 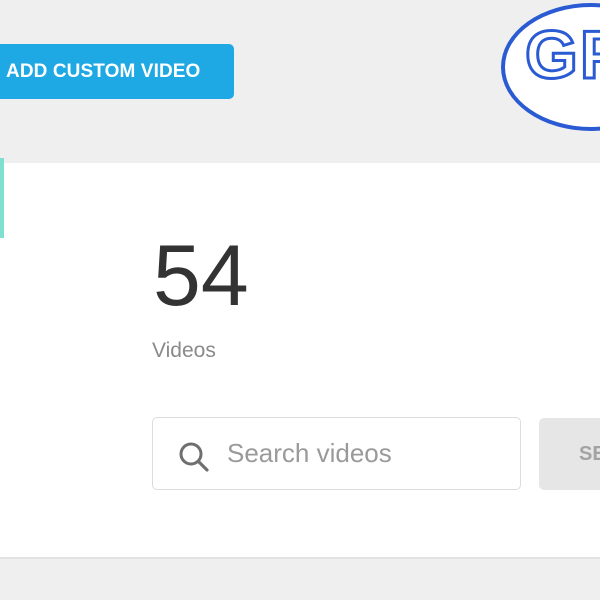 I want to click on logo-text: GP, so click(x=561, y=55).